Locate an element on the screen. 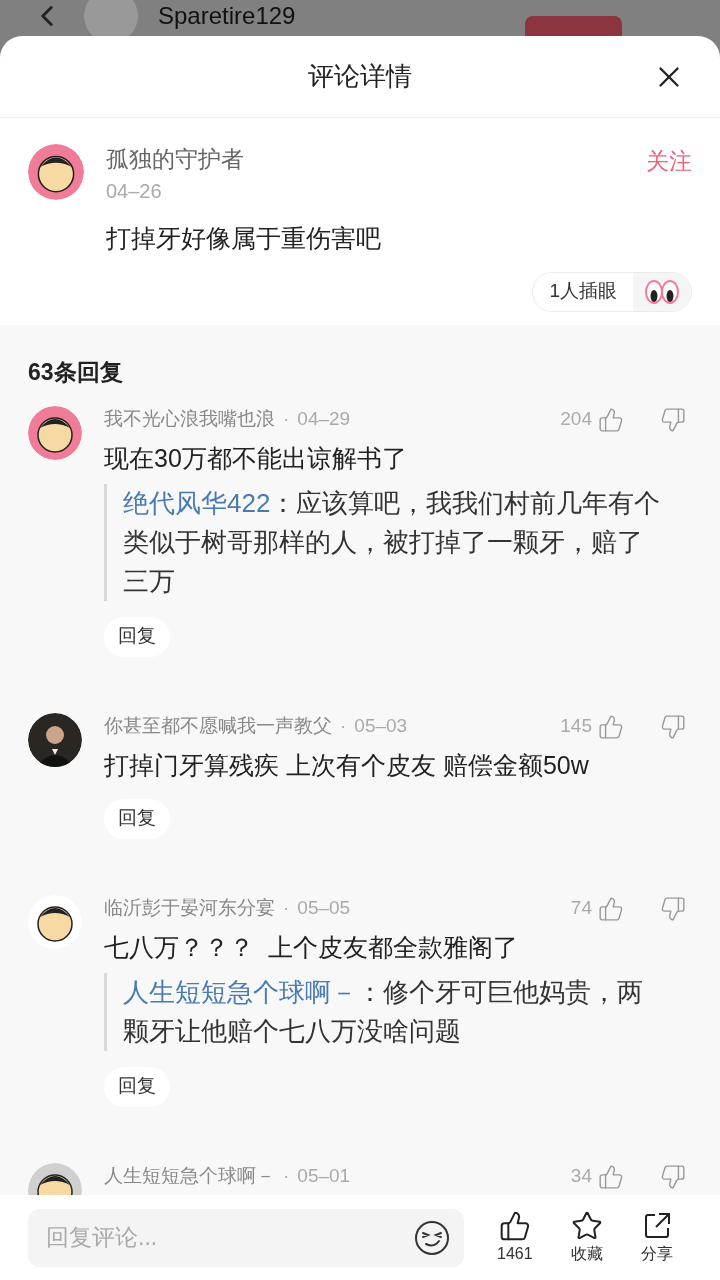 The image size is (720, 1280). emoji-icon is located at coordinates (432, 1237).